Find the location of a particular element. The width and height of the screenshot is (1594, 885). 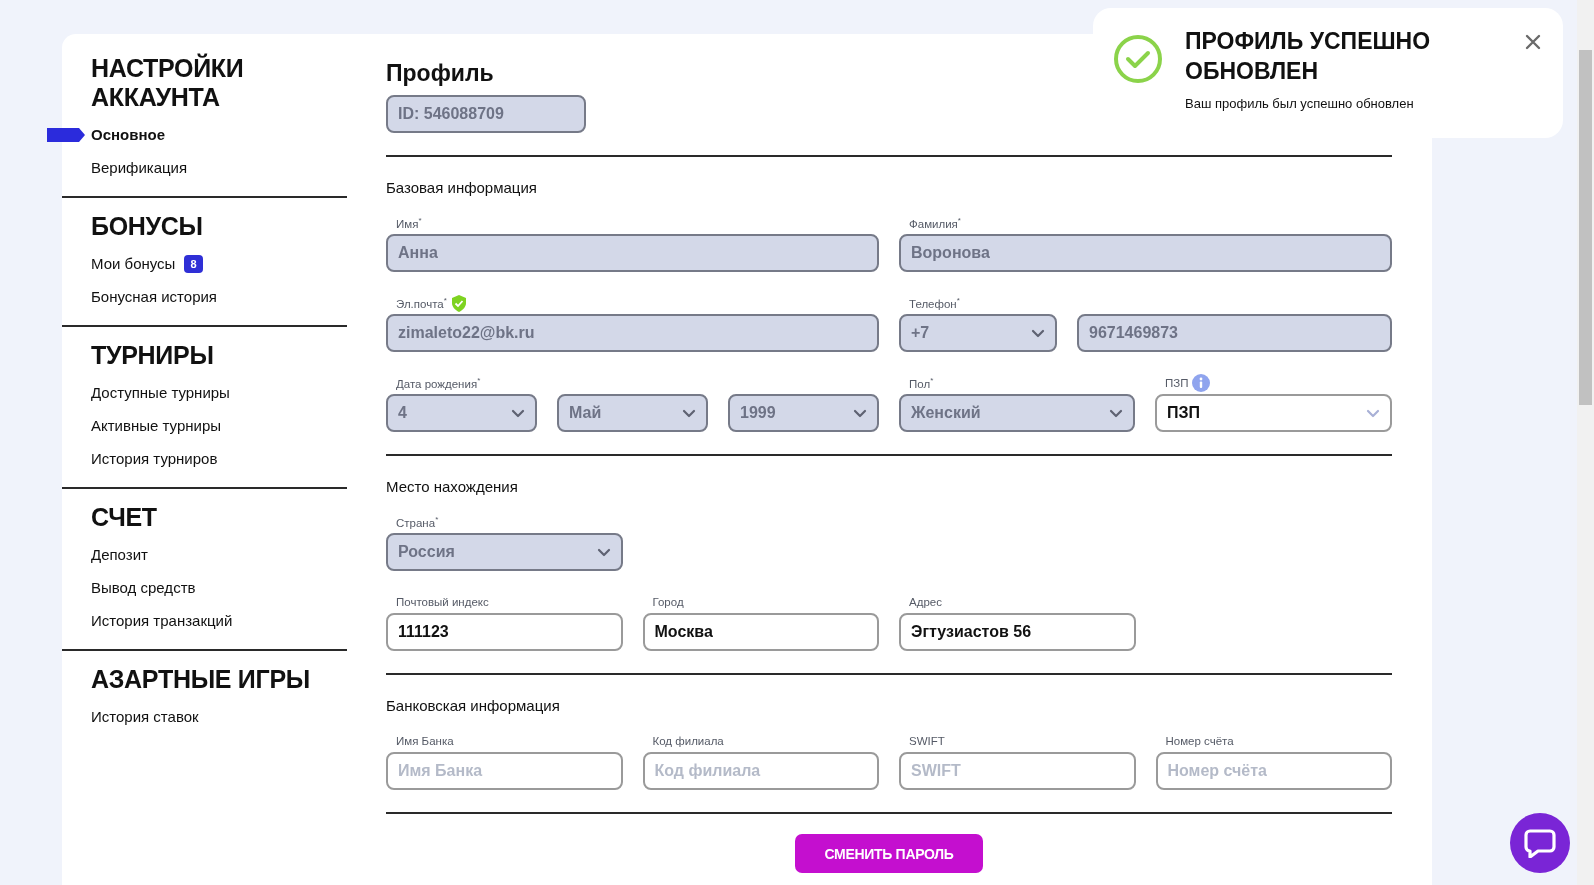

scroll-thumb is located at coordinates (1585, 227).